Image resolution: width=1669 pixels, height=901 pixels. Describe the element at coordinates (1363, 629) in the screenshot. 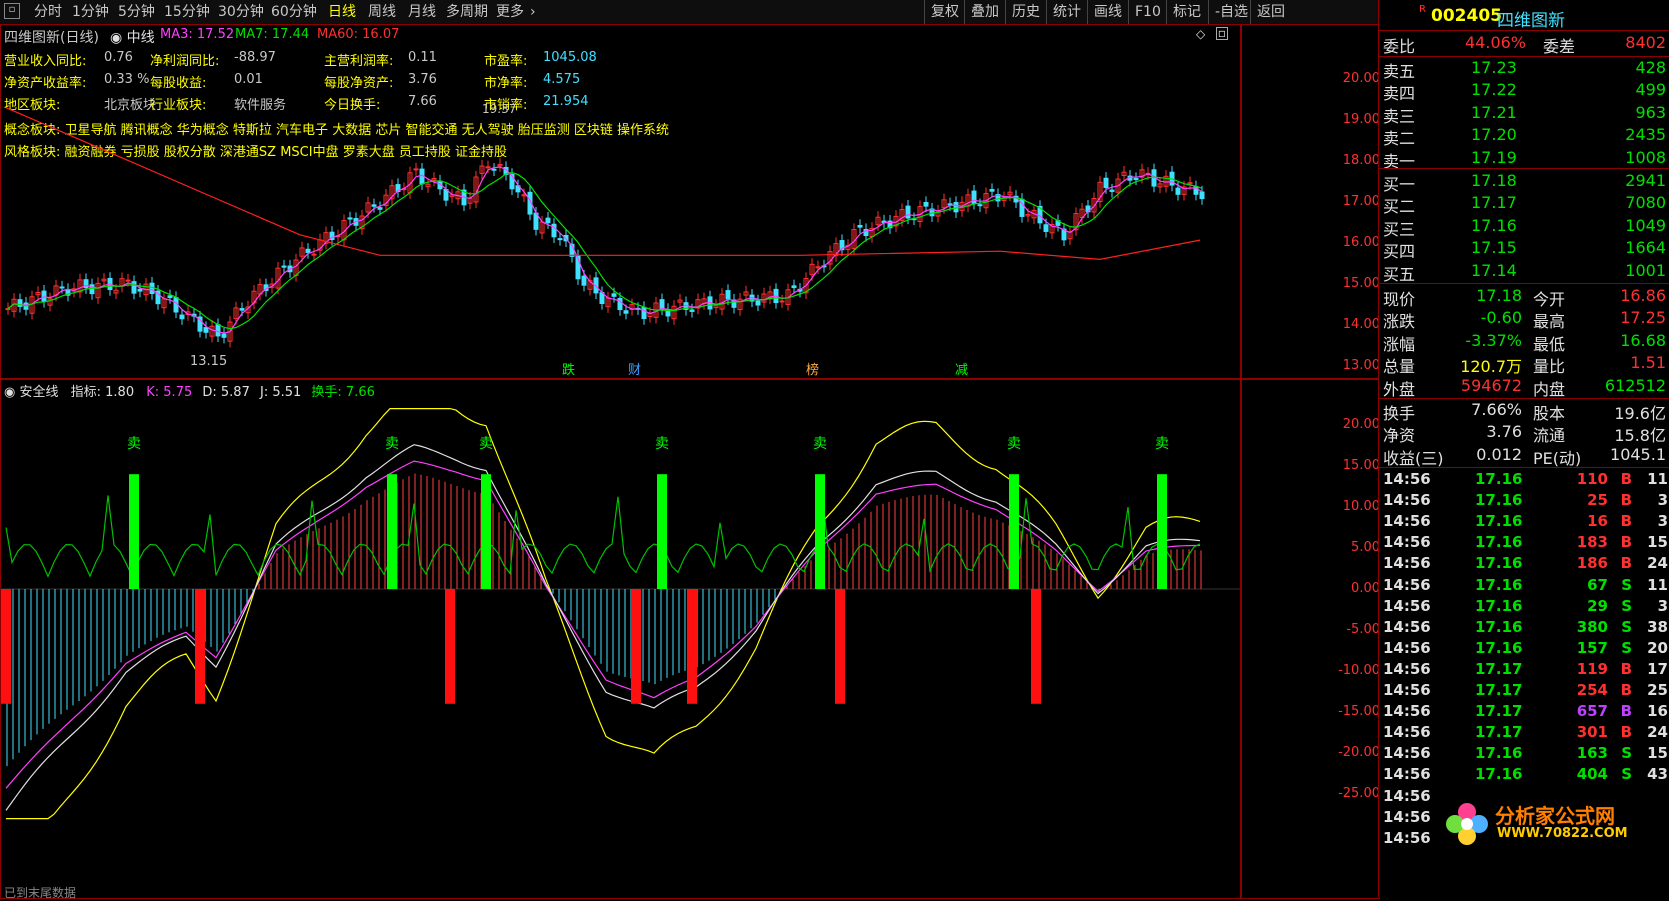

I see `indicator-axis-label: -5.00` at that location.